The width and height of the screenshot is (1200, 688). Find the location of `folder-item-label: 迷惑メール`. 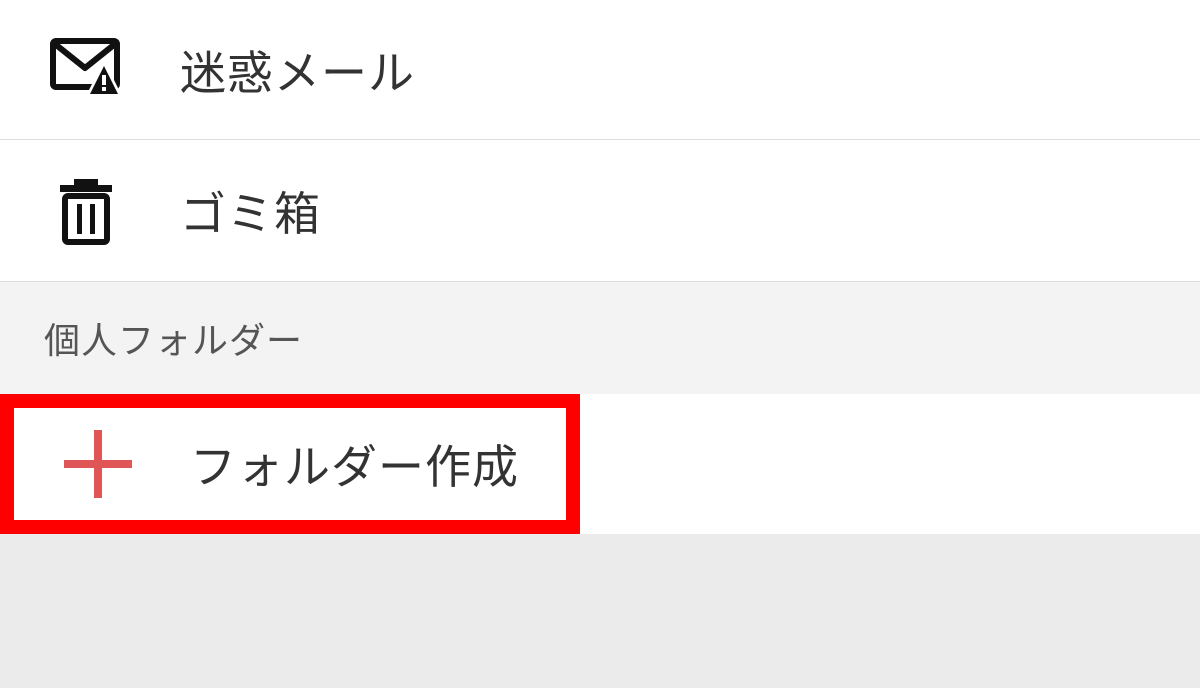

folder-item-label: 迷惑メール is located at coordinates (297, 72).